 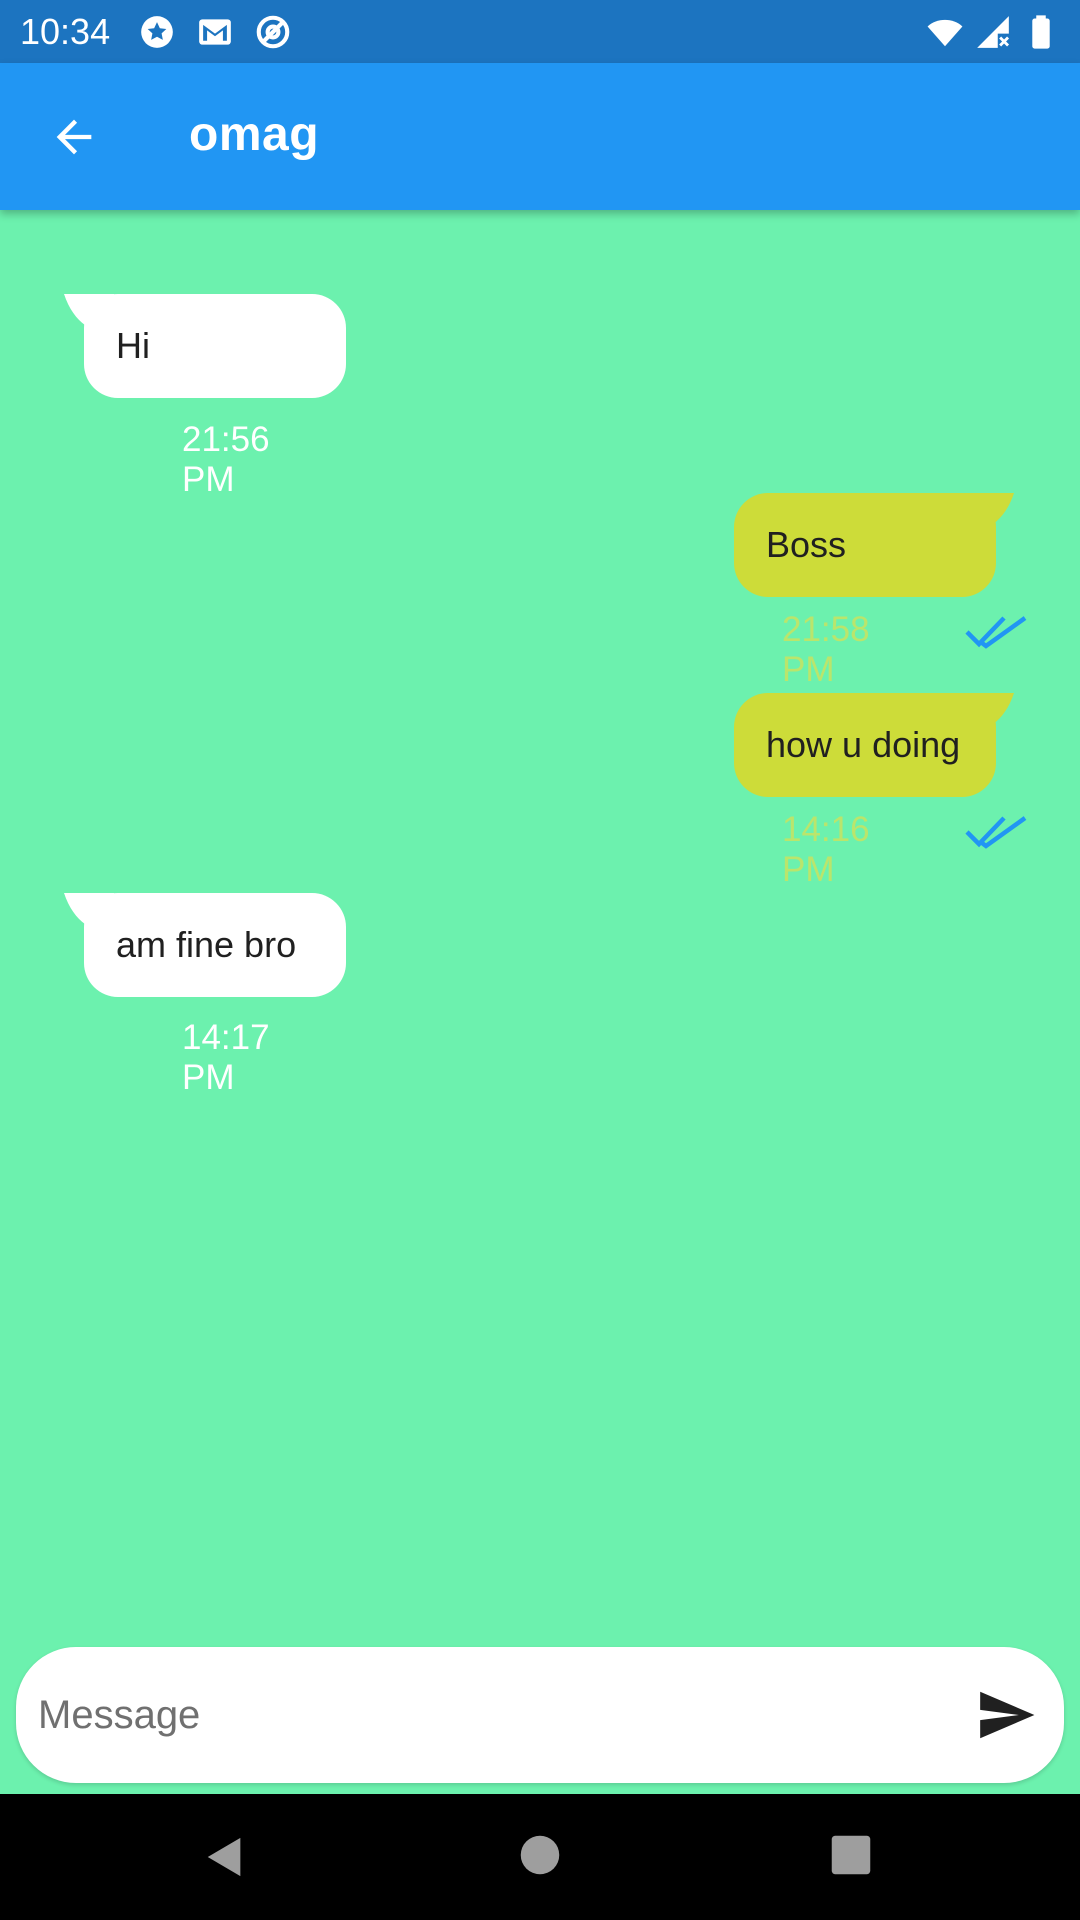 I want to click on gmail-icon, so click(x=215, y=31).